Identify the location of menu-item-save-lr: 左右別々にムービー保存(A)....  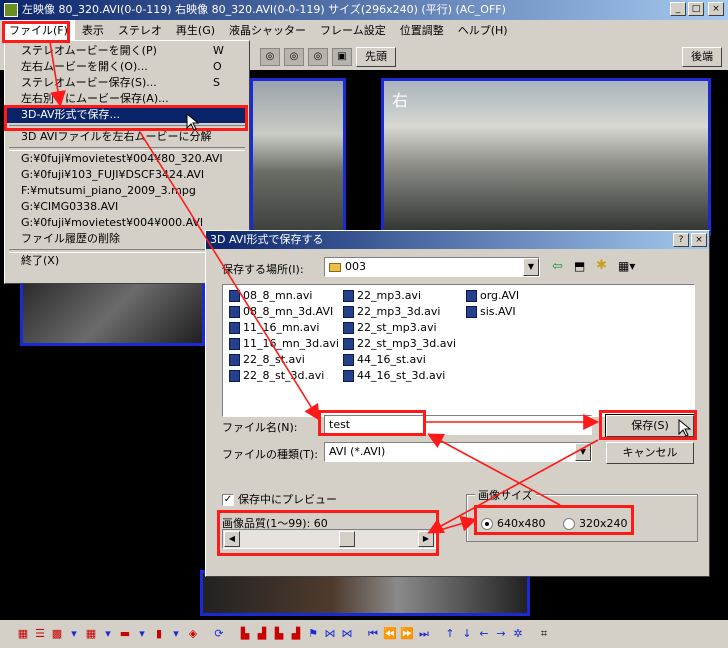
(127, 99).